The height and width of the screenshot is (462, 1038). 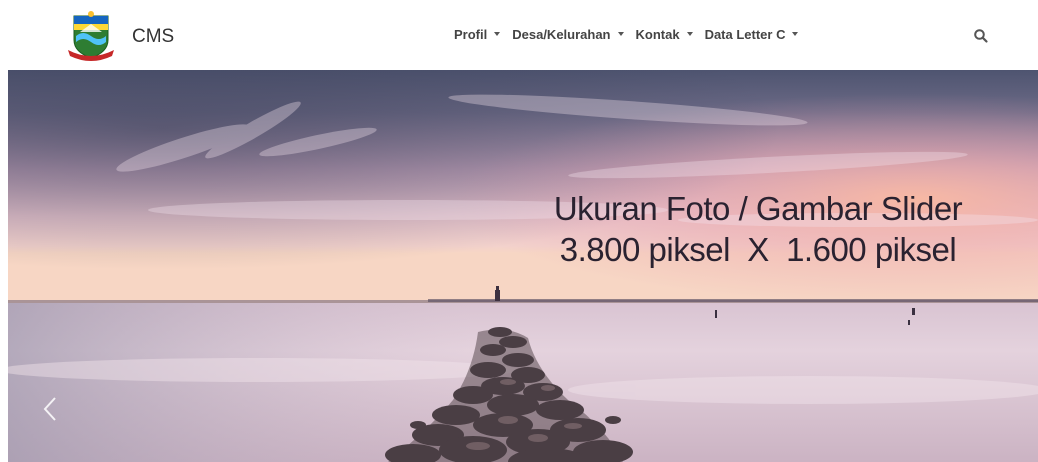 What do you see at coordinates (51, 409) in the screenshot?
I see `chevron-left-icon` at bounding box center [51, 409].